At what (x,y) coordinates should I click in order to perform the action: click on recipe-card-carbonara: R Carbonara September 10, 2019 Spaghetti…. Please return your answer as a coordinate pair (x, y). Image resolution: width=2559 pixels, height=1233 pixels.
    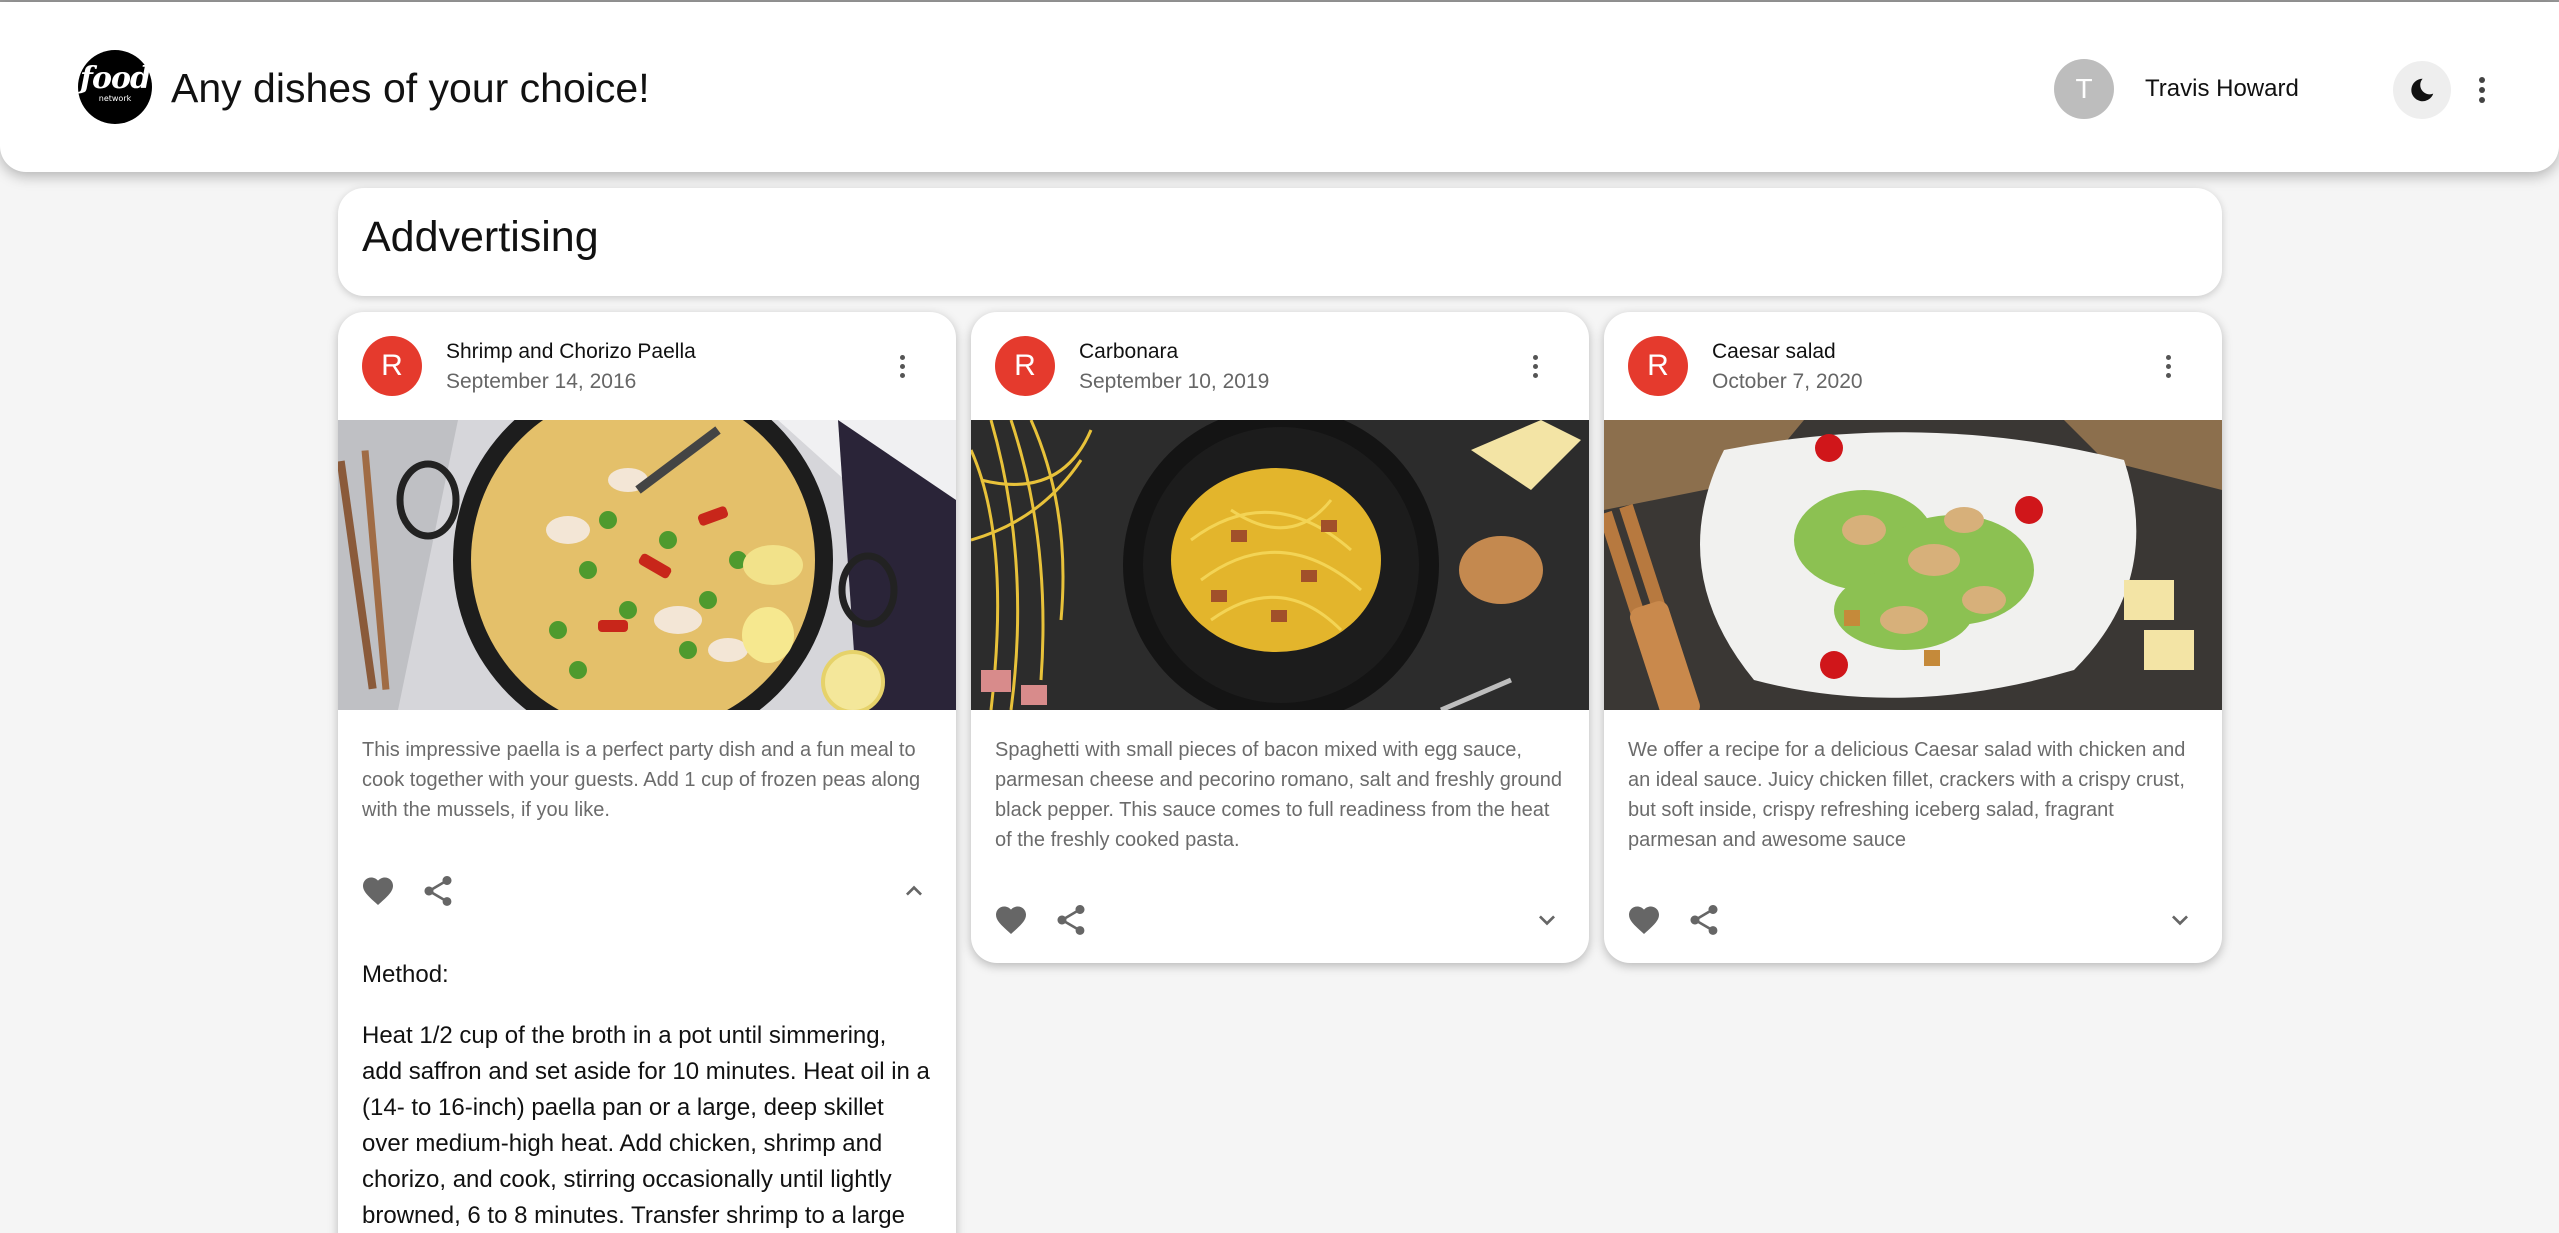
    Looking at the image, I should click on (1280, 637).